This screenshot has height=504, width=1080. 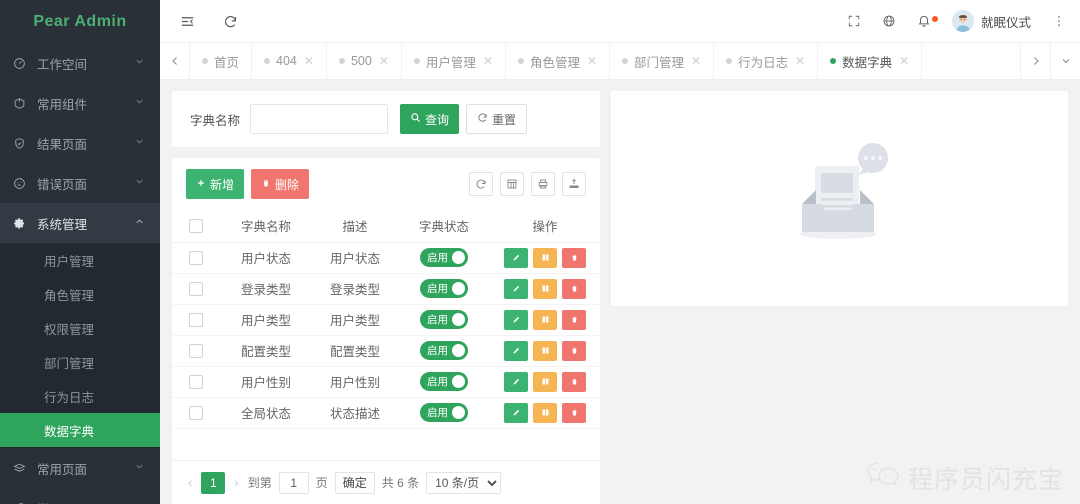 I want to click on tab-500: 500 ✕, so click(x=364, y=61).